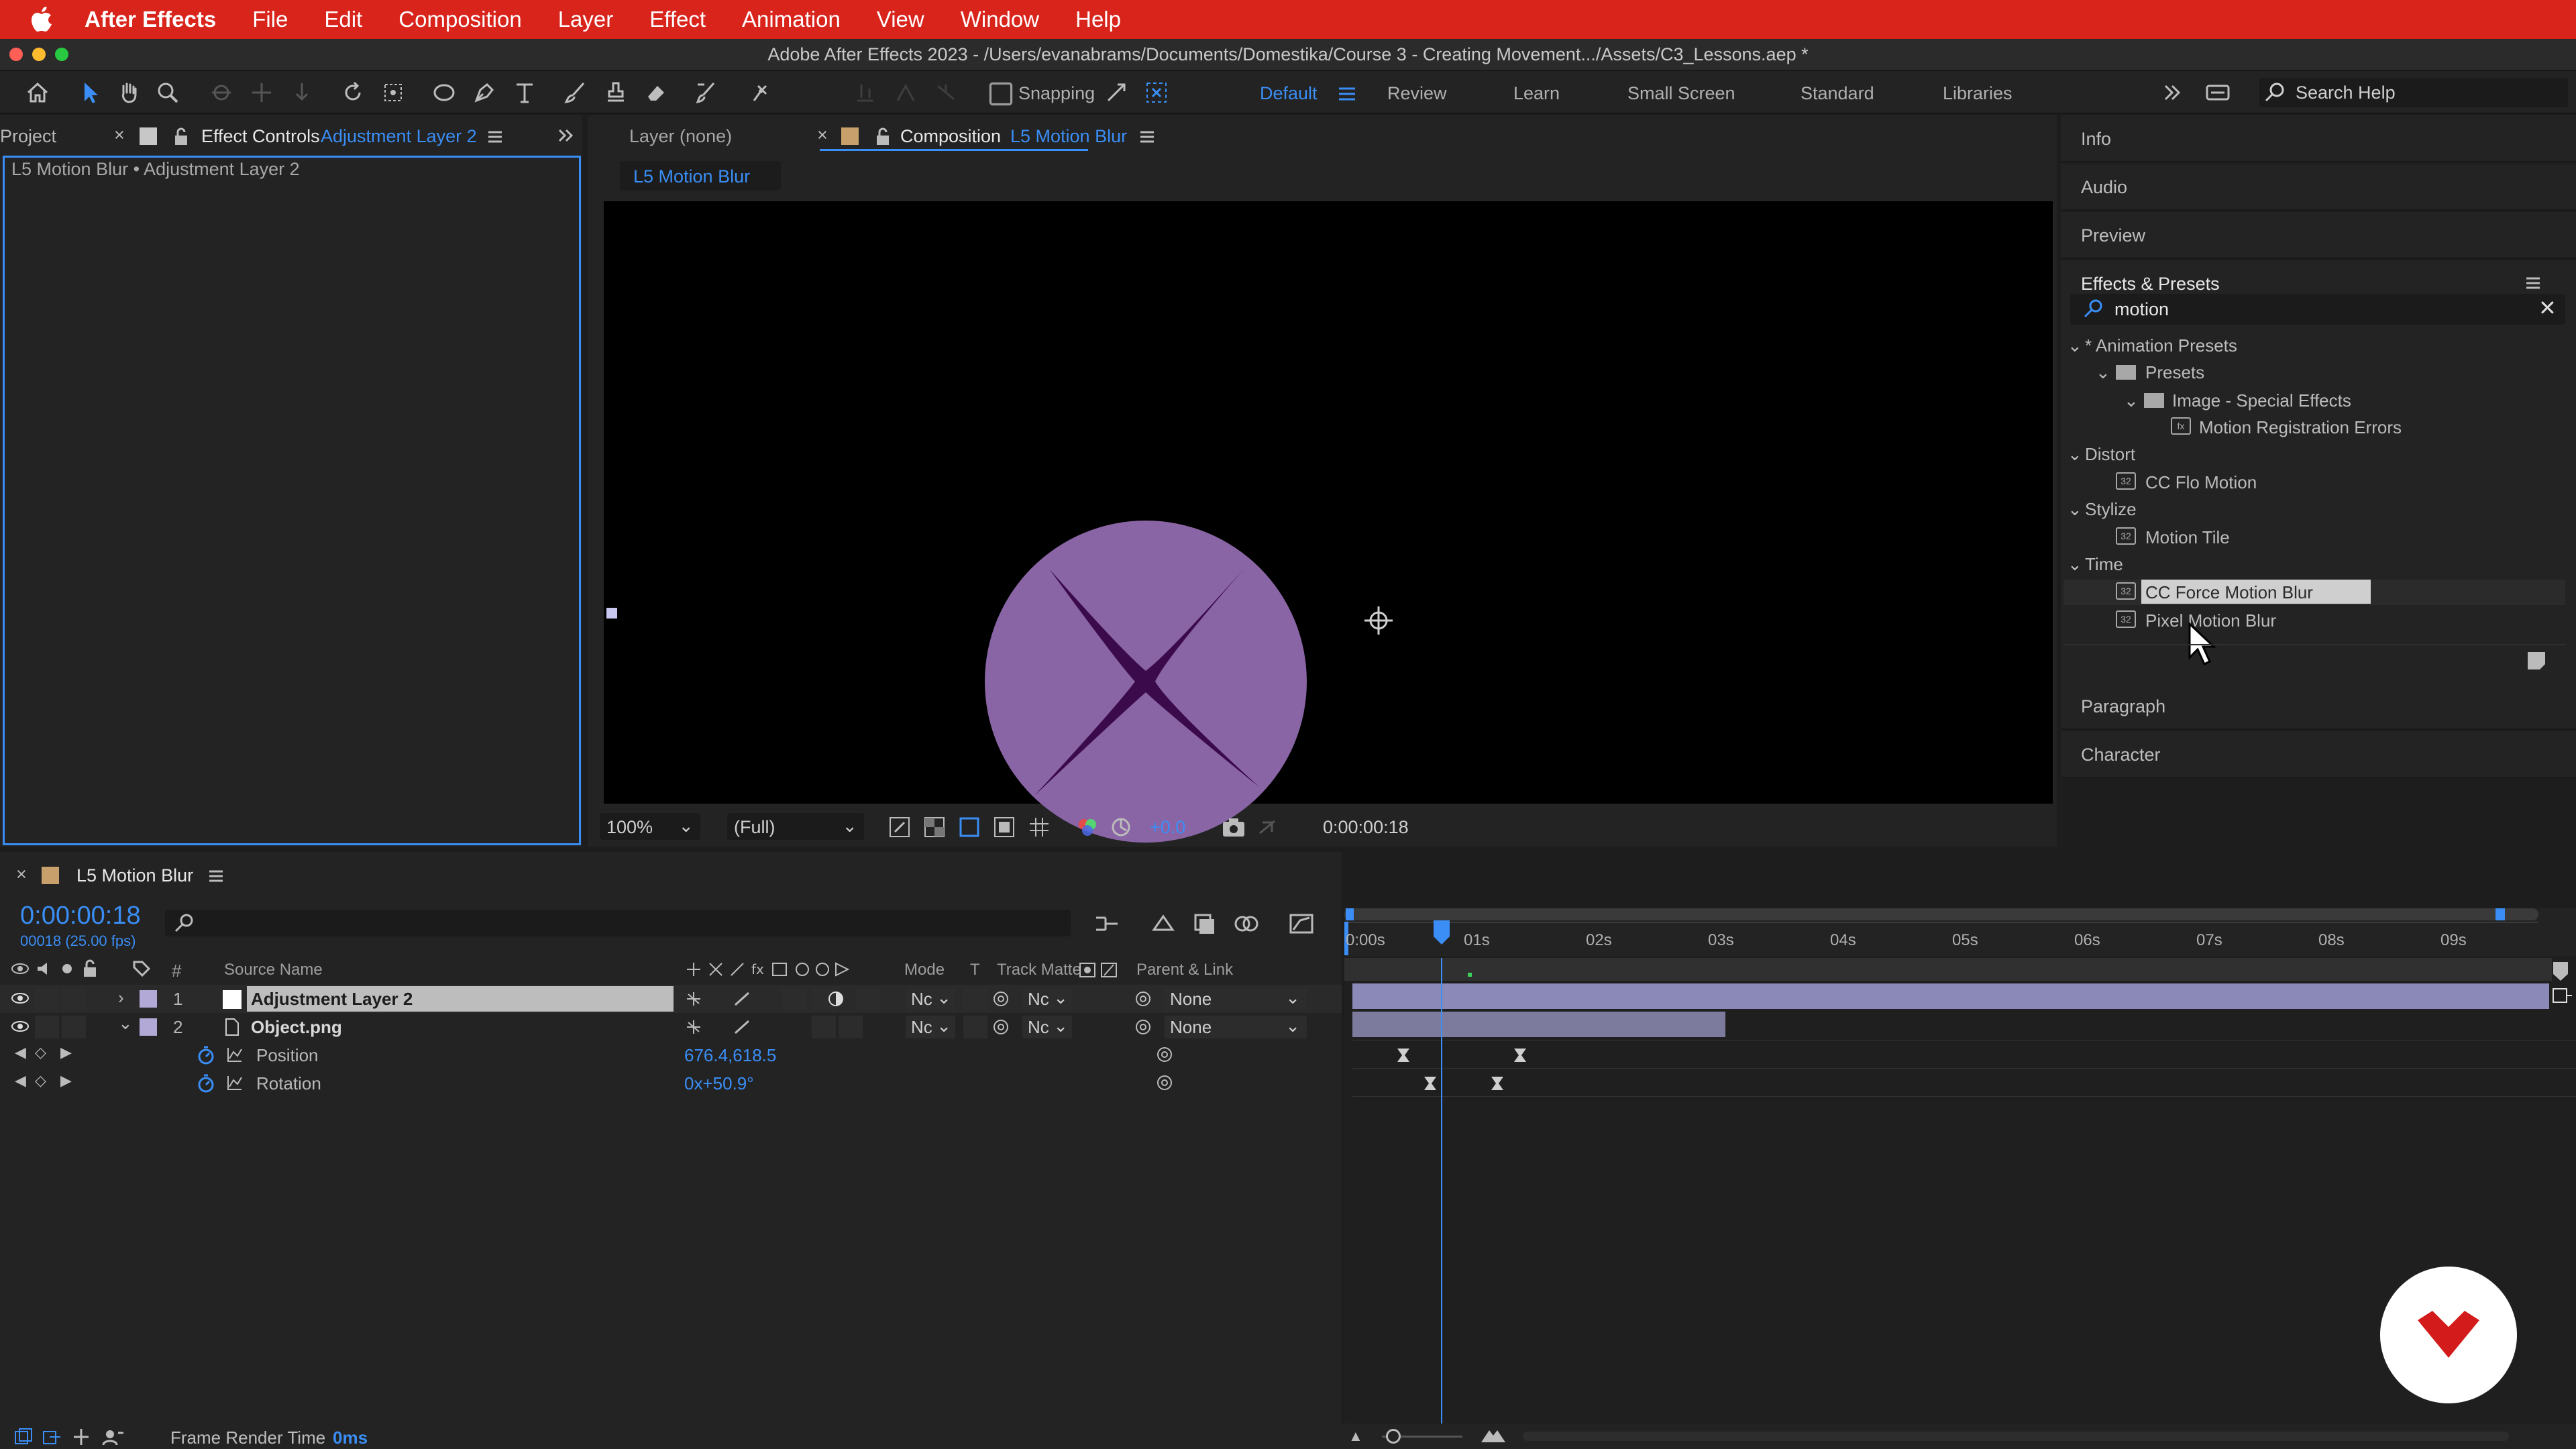  I want to click on anchor-point-icon, so click(1378, 620).